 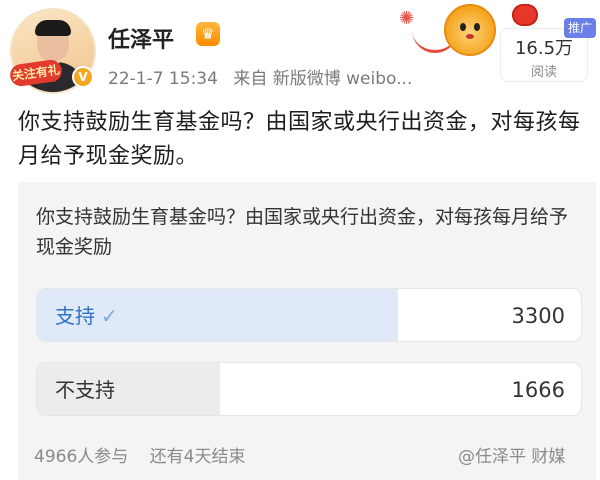 What do you see at coordinates (309, 315) in the screenshot?
I see `poll-option-support: 支持 ✓ 3300` at bounding box center [309, 315].